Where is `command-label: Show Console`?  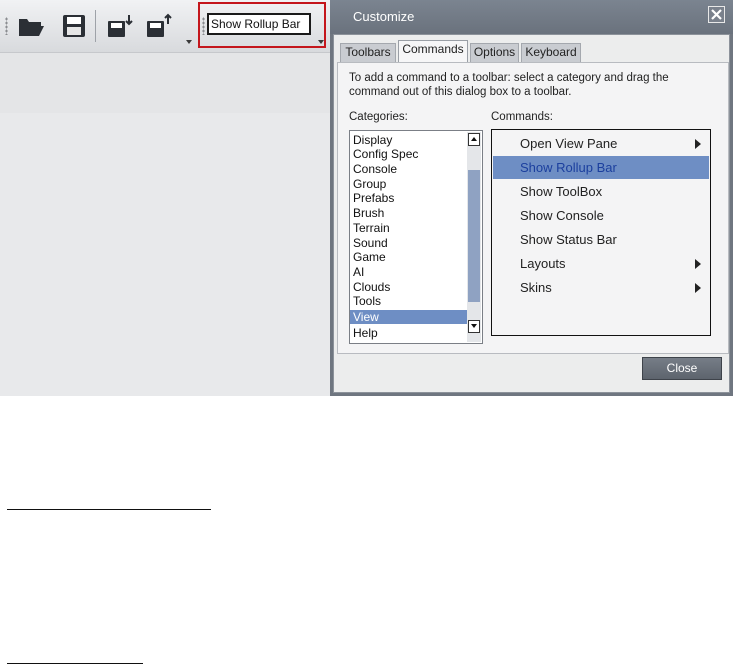 command-label: Show Console is located at coordinates (562, 215).